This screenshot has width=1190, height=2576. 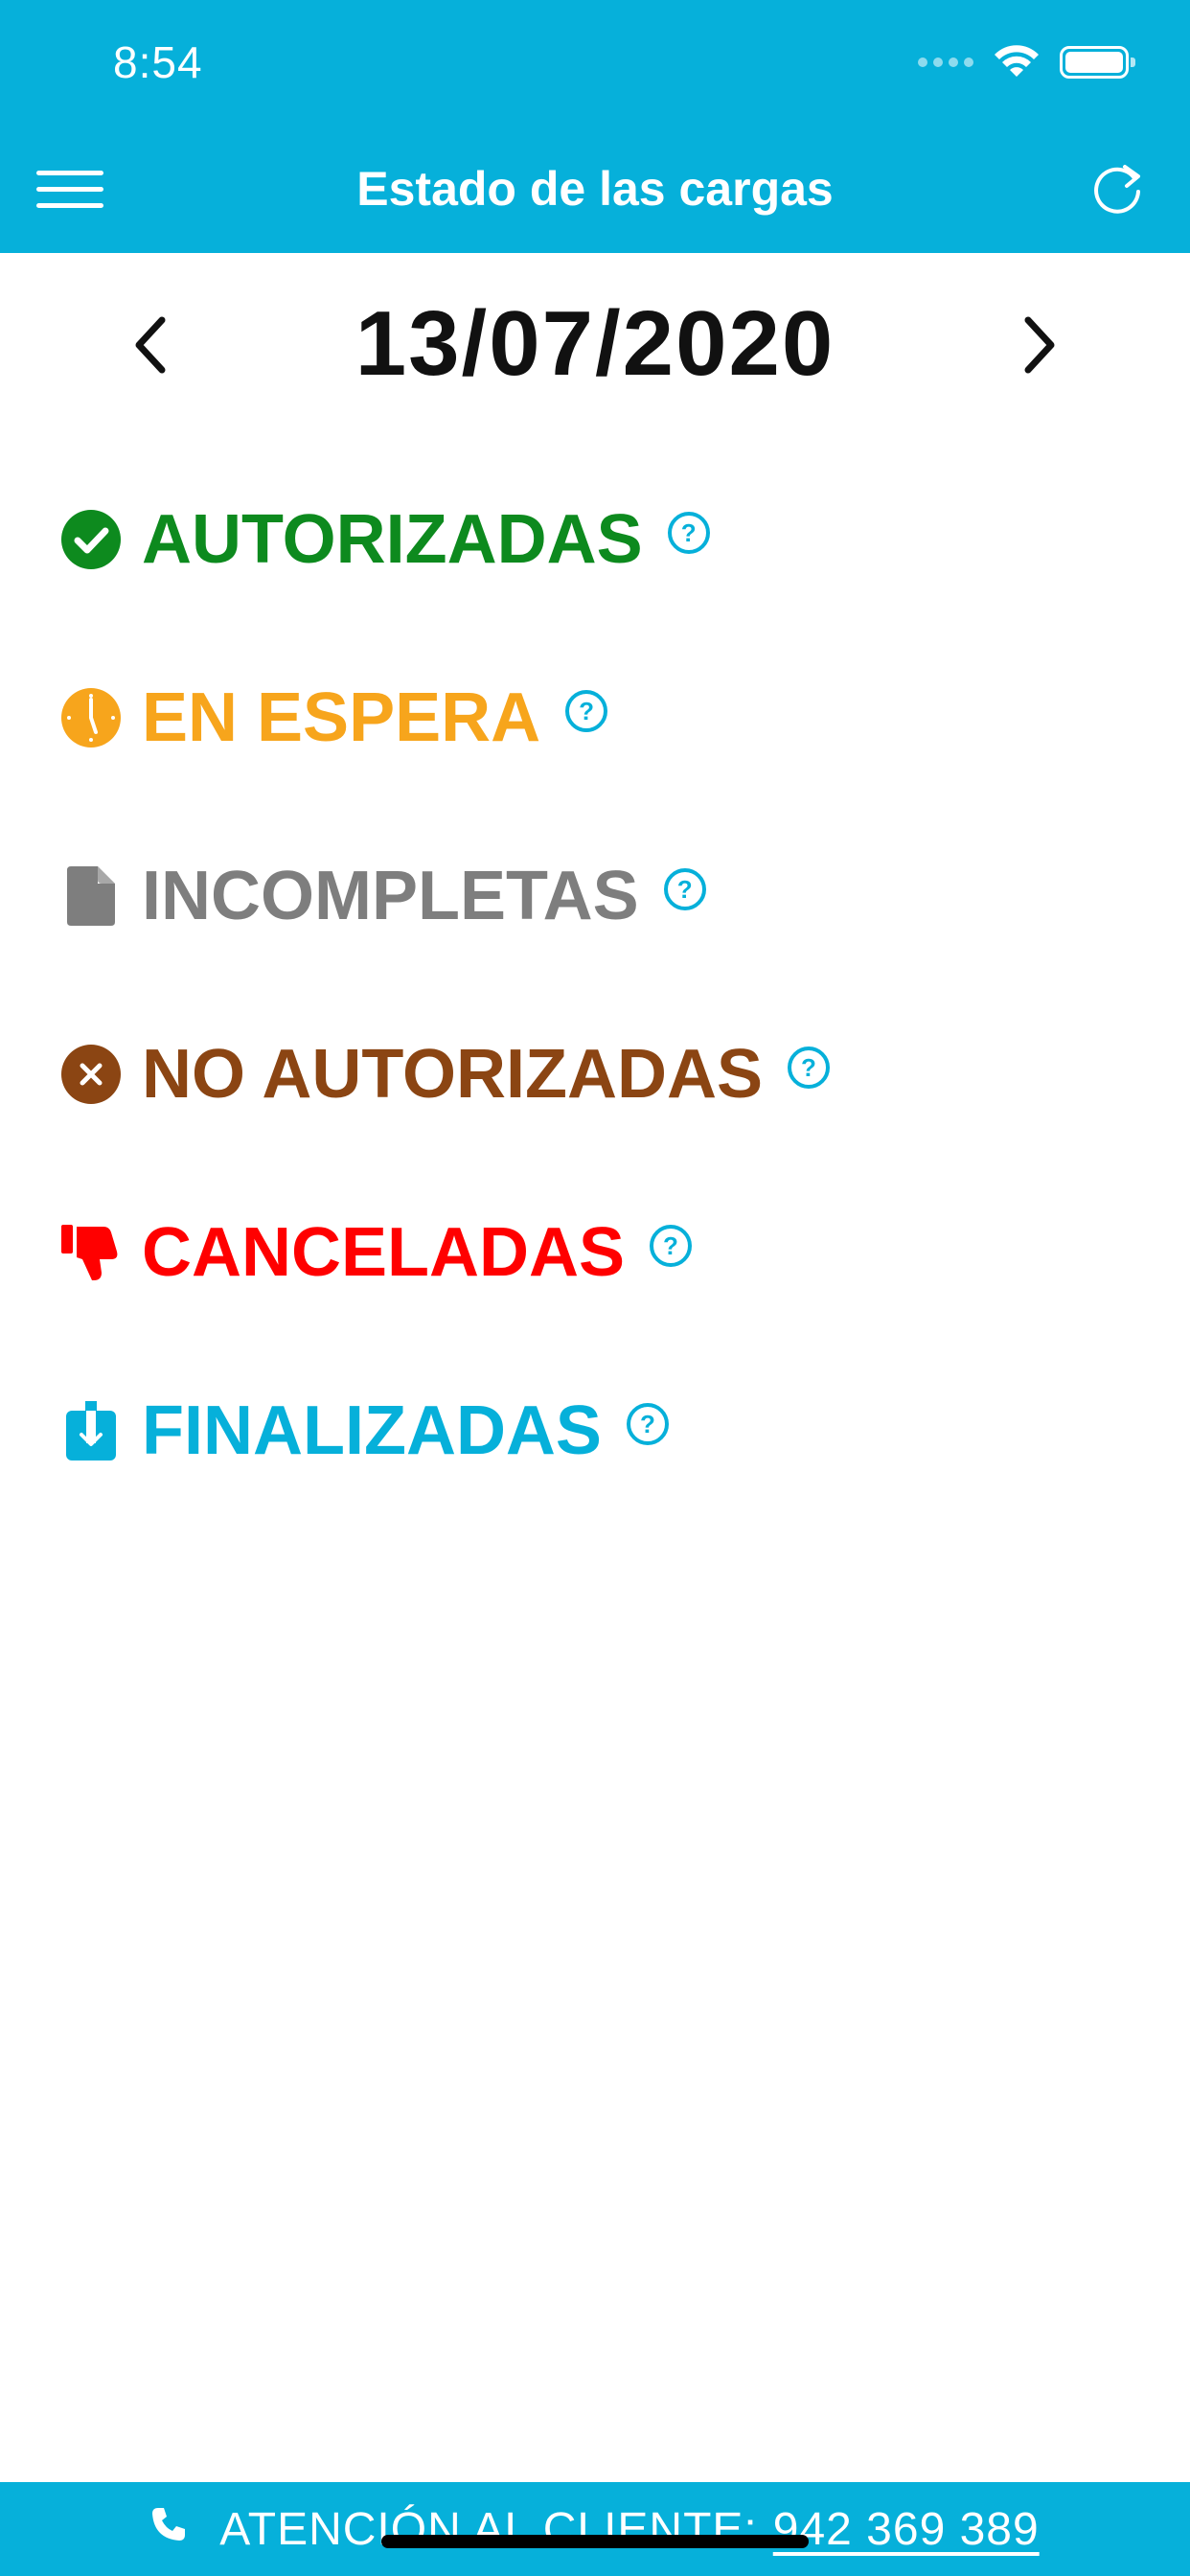 I want to click on date-navigator: 13/07/2020, so click(x=595, y=345).